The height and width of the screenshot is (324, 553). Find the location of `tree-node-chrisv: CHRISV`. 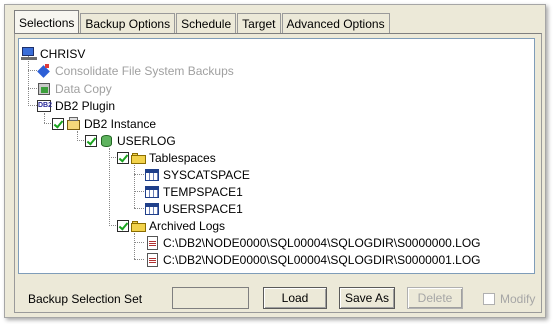

tree-node-chrisv: CHRISV is located at coordinates (53, 53).